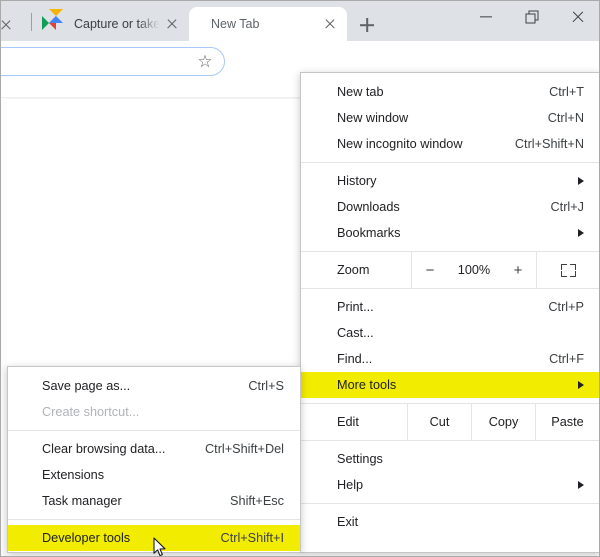 The width and height of the screenshot is (600, 557). I want to click on edit-cut-button: Cut, so click(439, 422).